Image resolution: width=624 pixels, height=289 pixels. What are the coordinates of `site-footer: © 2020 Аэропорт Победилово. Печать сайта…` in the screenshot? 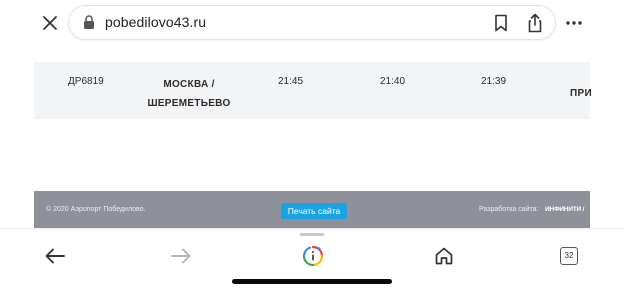 It's located at (312, 209).